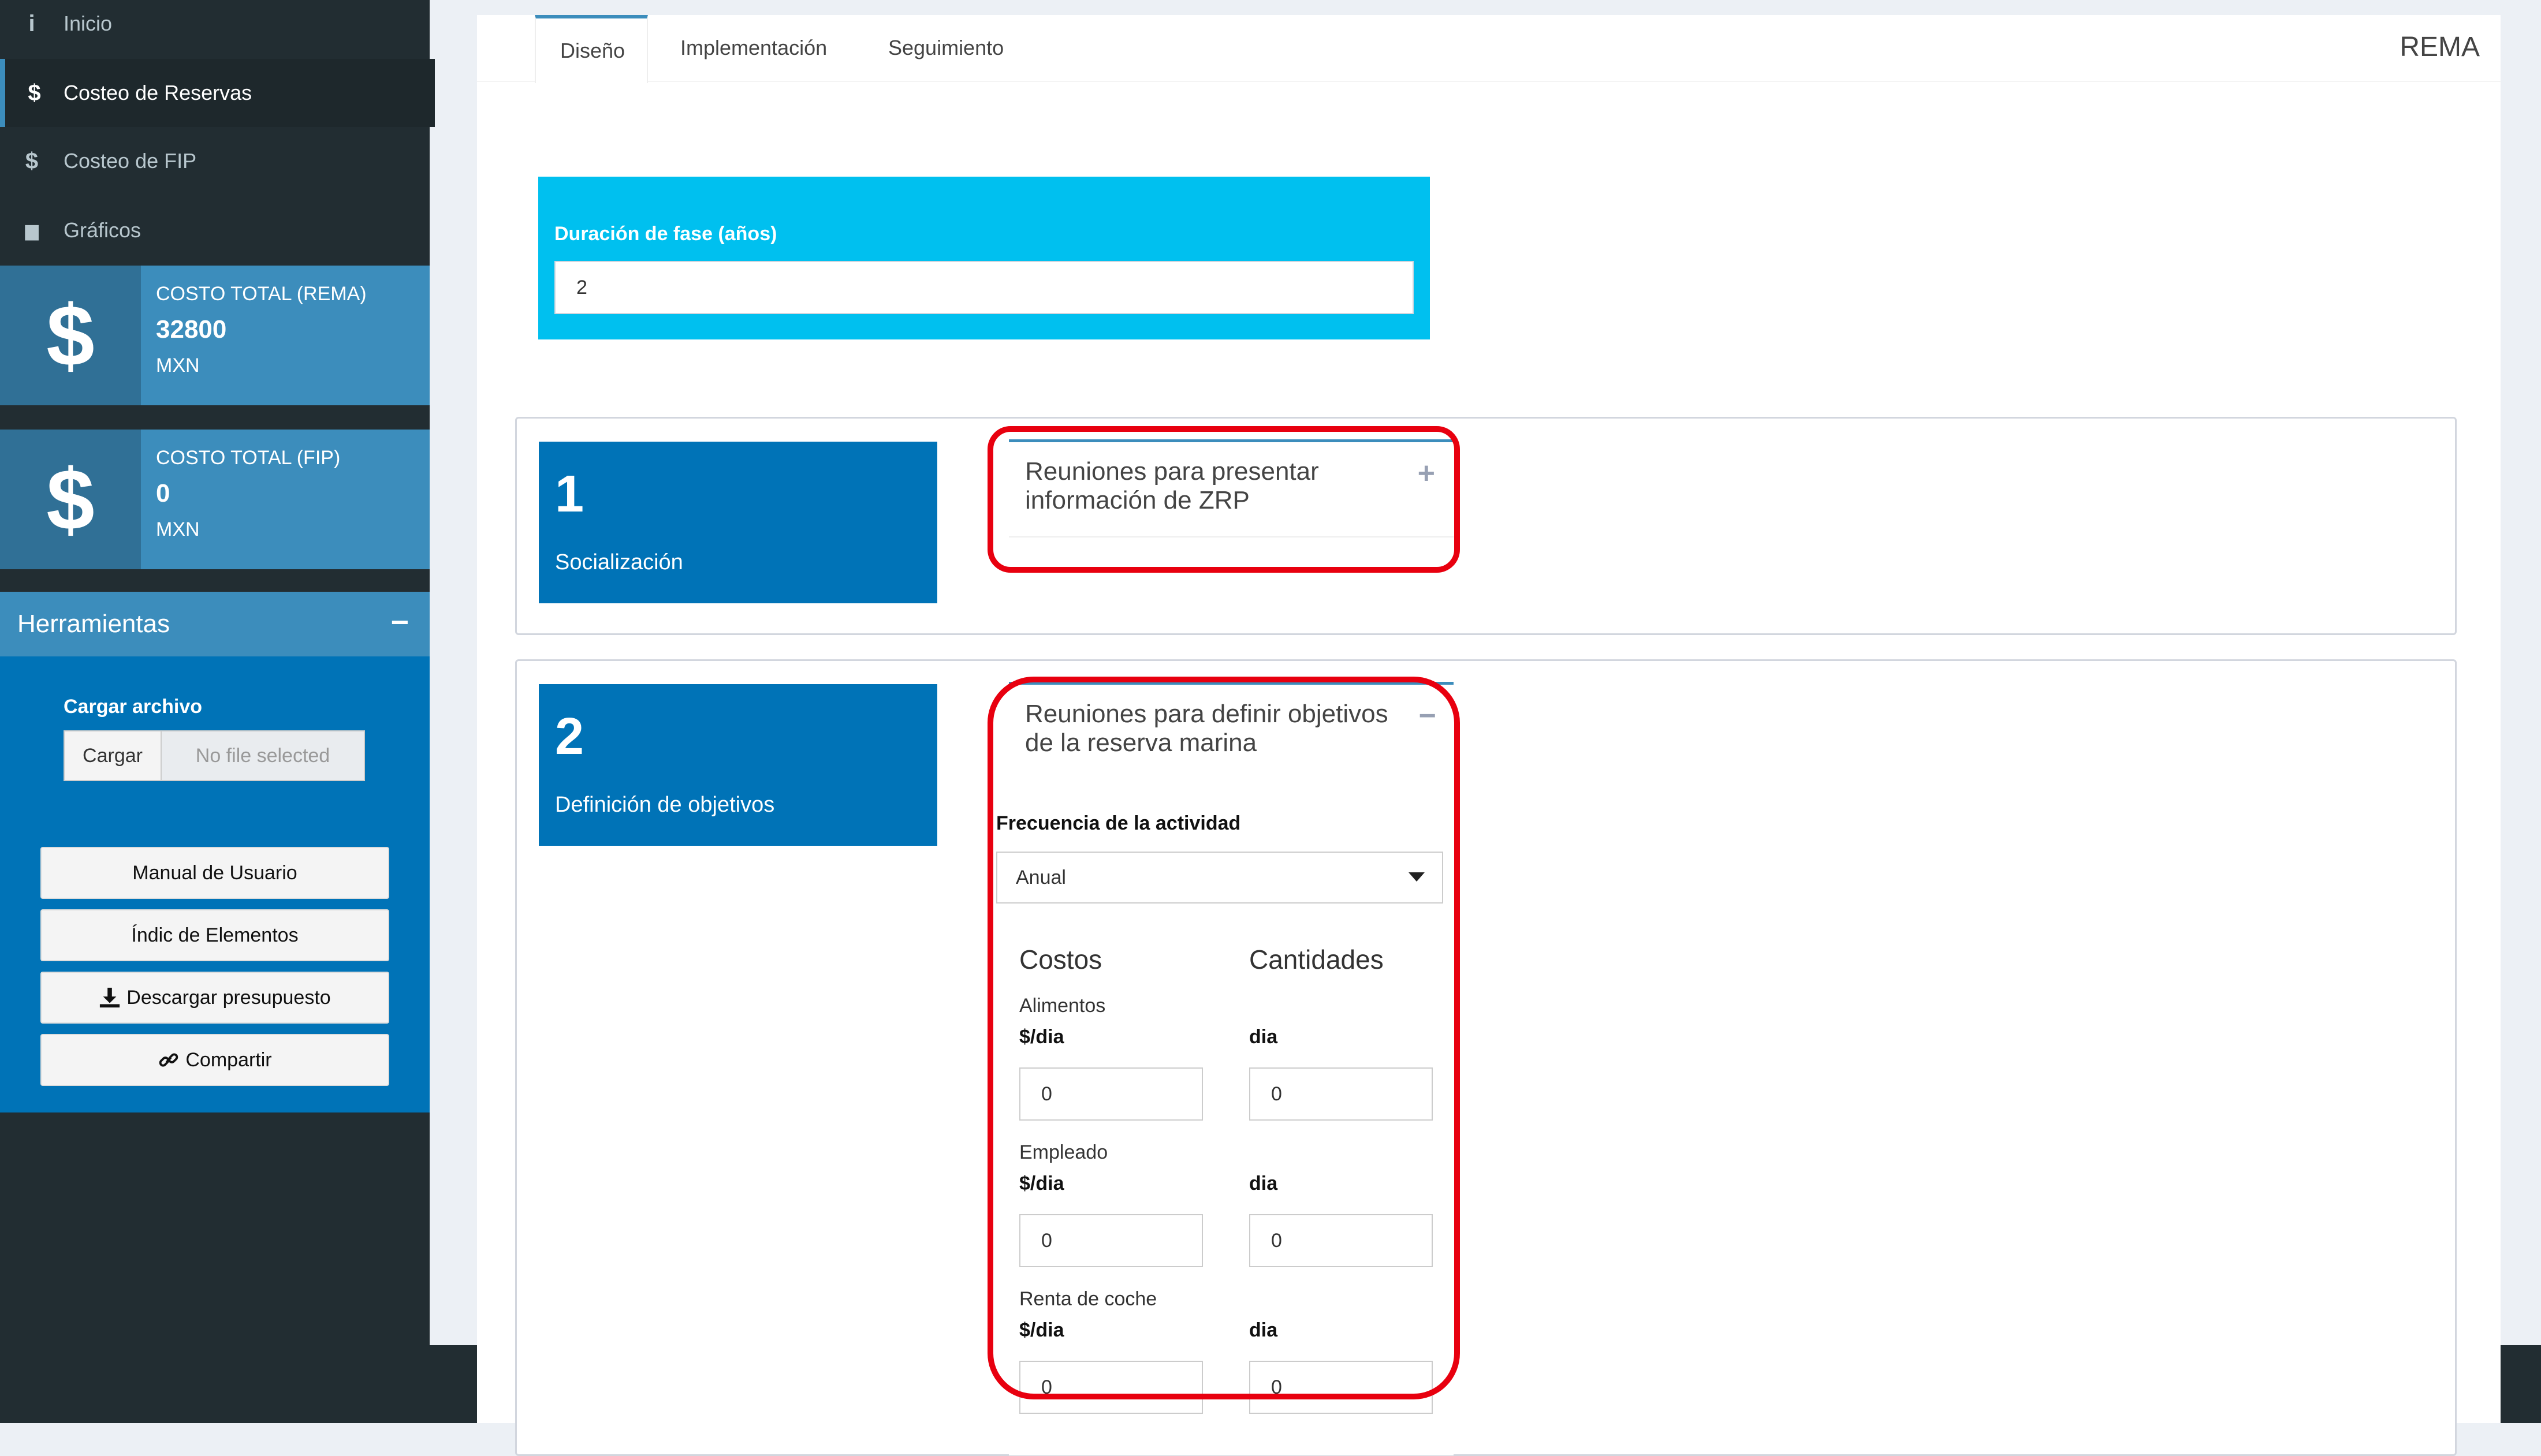 The height and width of the screenshot is (1456, 2541). I want to click on phase-name: Socialización, so click(619, 562).